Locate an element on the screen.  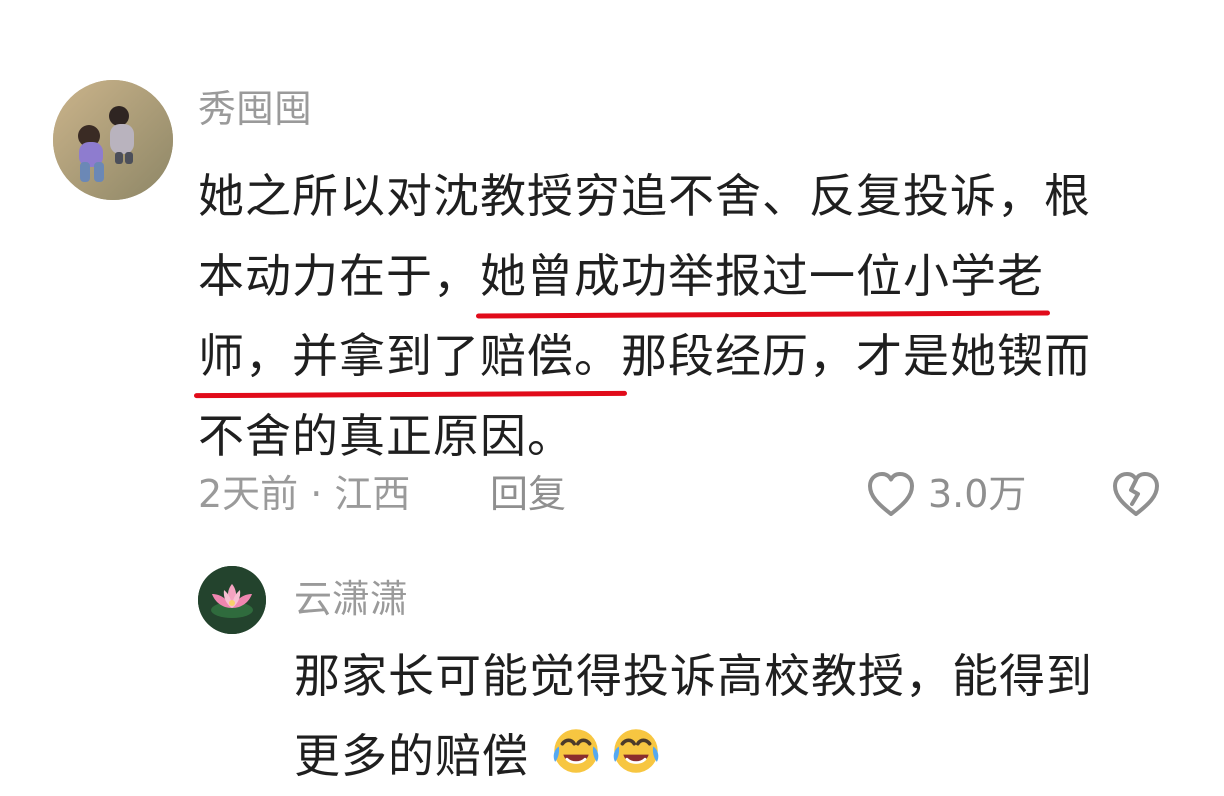
comment-line-2-plain: 本动力在于， is located at coordinates (339, 276).